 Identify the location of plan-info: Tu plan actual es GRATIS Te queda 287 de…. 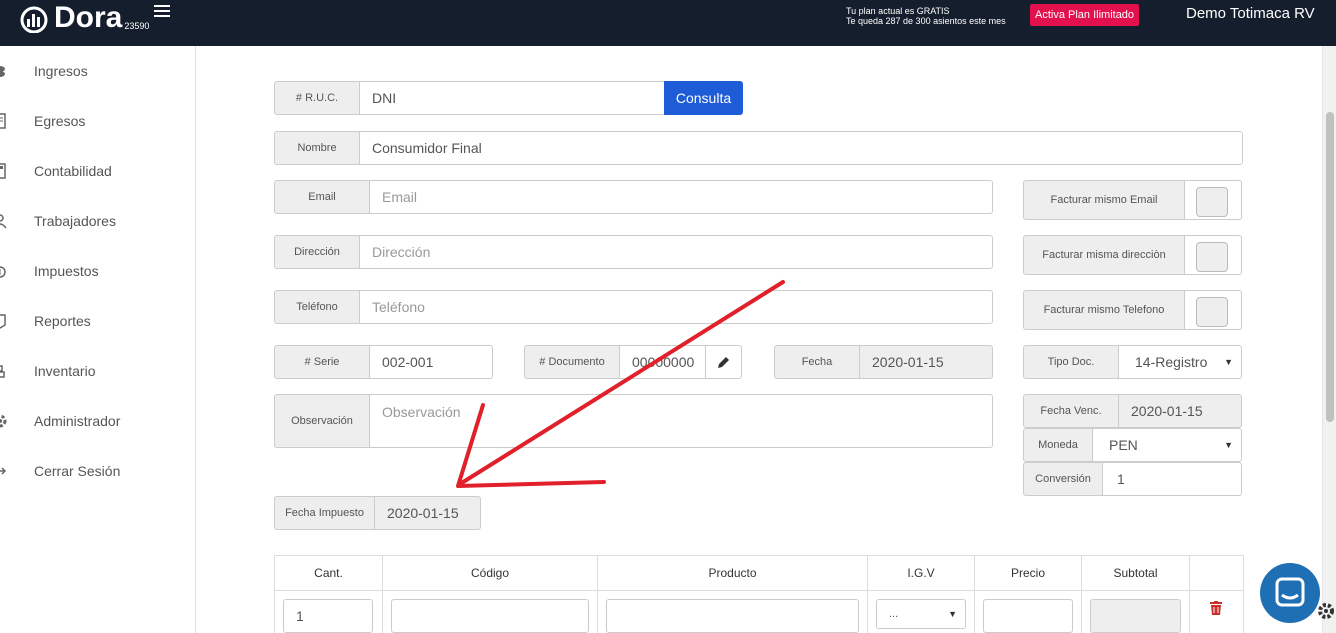
(926, 16).